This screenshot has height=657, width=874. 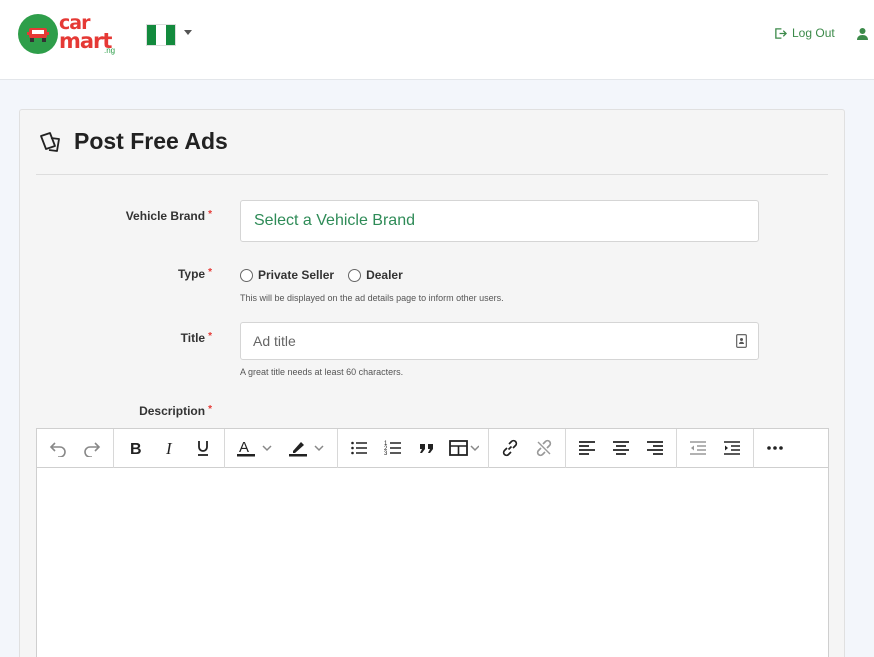 What do you see at coordinates (156, 338) in the screenshot?
I see `title-label: Title *` at bounding box center [156, 338].